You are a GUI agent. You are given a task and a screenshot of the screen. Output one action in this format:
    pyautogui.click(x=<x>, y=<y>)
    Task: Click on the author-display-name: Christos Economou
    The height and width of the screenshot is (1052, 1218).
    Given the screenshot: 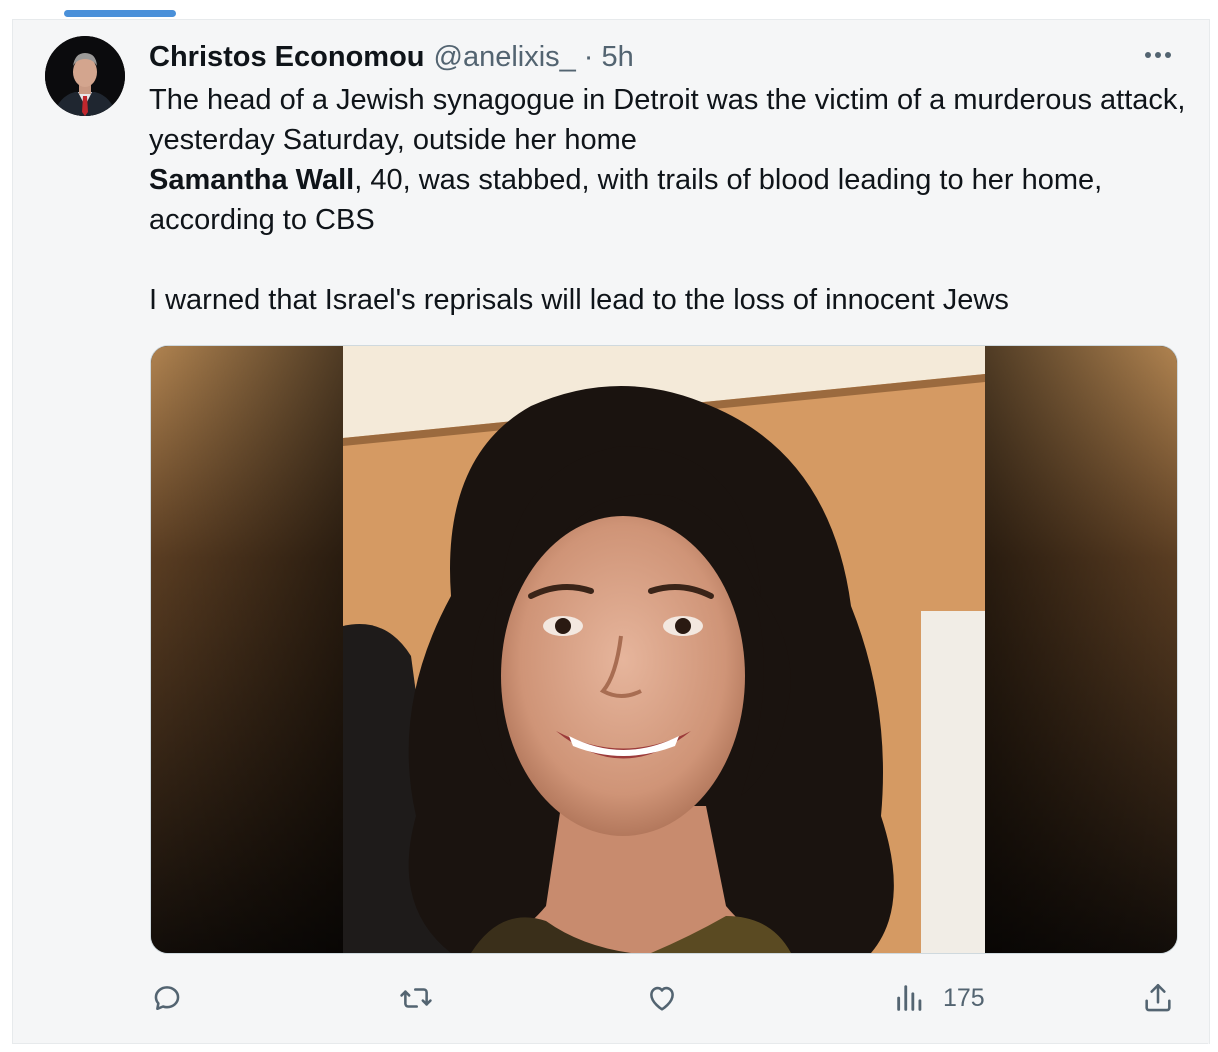 What is the action you would take?
    pyautogui.click(x=287, y=57)
    